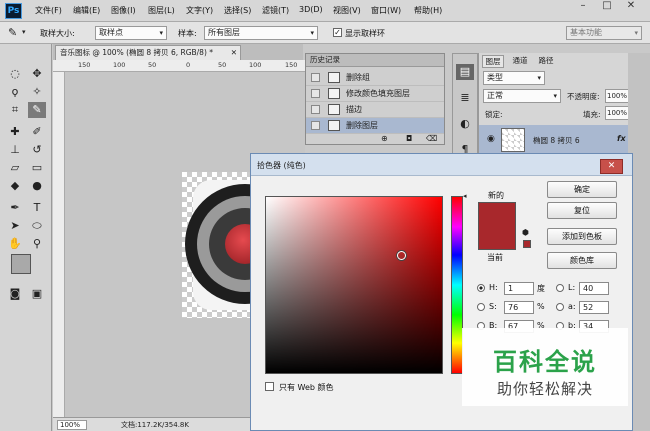 The width and height of the screenshot is (650, 431). Describe the element at coordinates (582, 189) in the screenshot. I see `ok-button: 确定` at that location.